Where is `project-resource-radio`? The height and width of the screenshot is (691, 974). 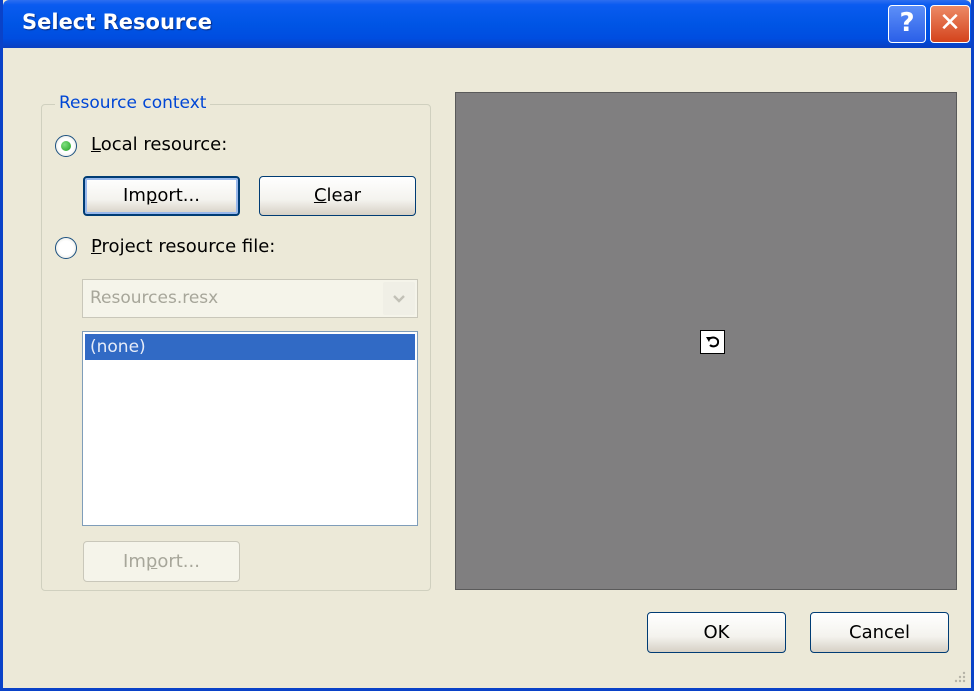 project-resource-radio is located at coordinates (66, 248).